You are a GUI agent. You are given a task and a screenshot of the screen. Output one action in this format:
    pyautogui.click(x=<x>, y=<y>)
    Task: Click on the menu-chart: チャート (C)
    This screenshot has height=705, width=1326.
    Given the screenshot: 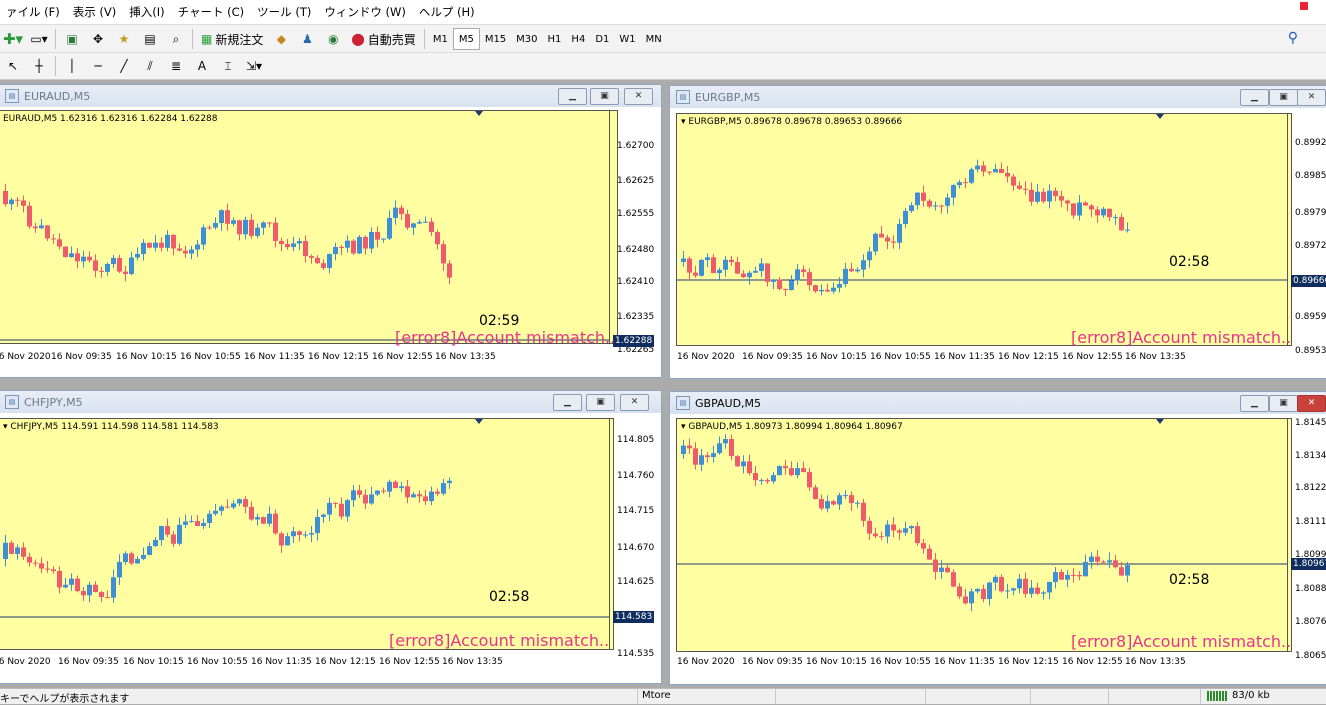 What is the action you would take?
    pyautogui.click(x=212, y=12)
    